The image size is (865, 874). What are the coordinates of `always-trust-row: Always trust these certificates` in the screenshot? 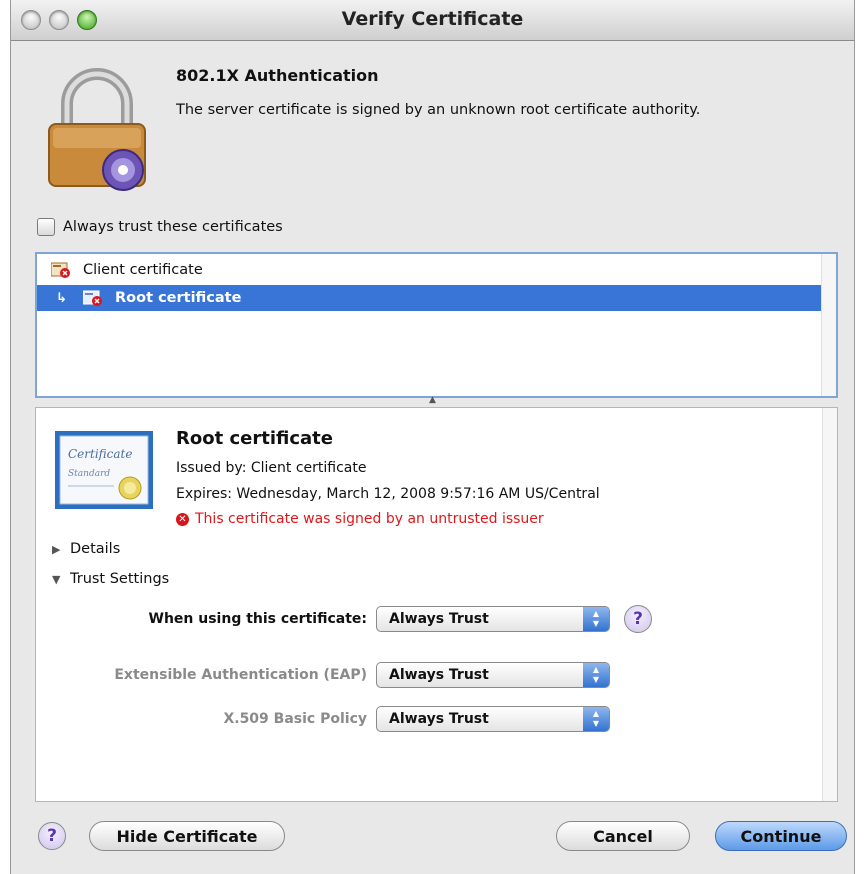 It's located at (160, 227).